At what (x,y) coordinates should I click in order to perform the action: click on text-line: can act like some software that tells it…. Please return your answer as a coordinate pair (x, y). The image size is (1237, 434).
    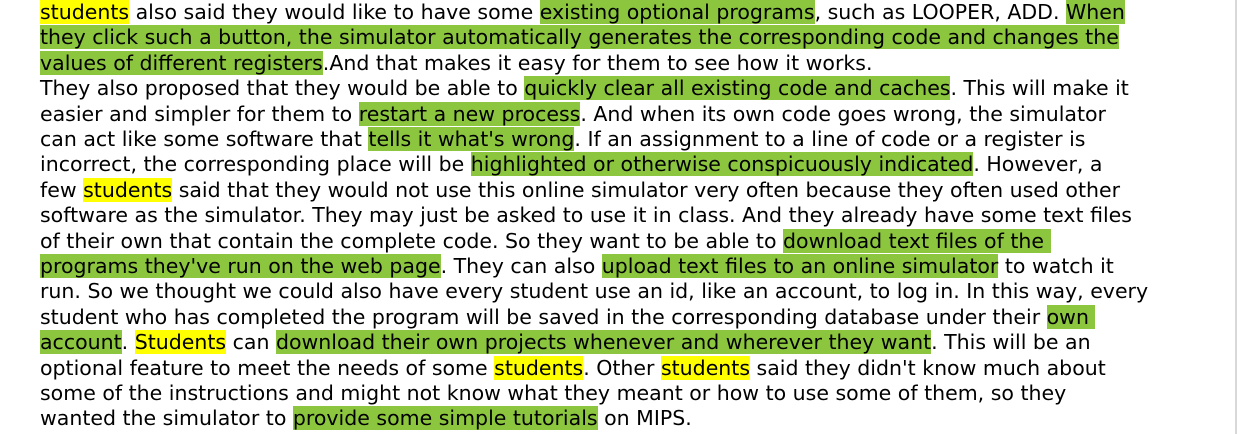
    Looking at the image, I should click on (562, 139).